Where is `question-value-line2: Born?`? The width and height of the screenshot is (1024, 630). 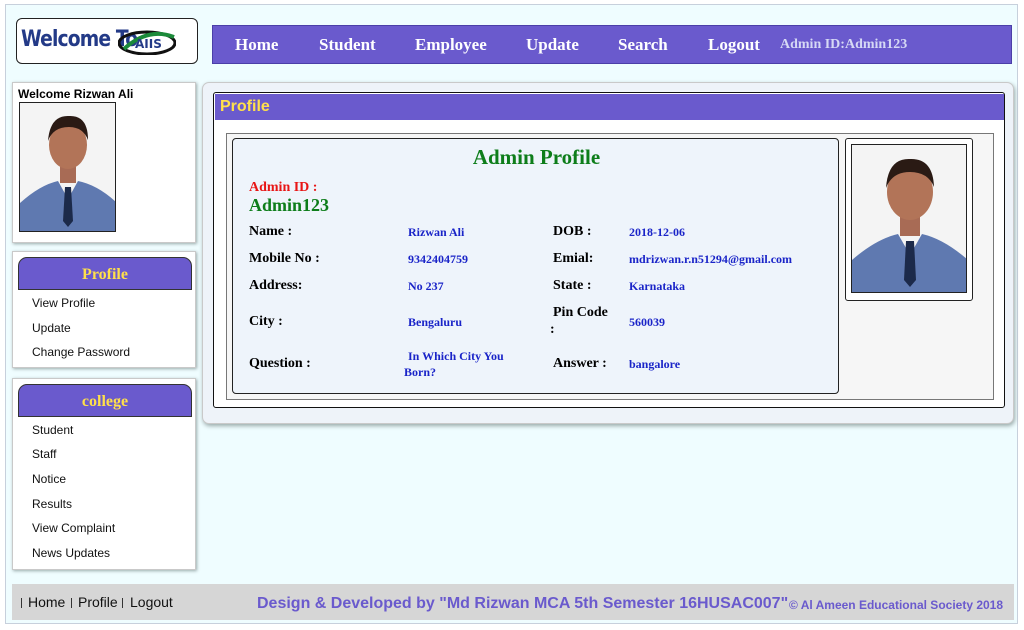
question-value-line2: Born? is located at coordinates (420, 372).